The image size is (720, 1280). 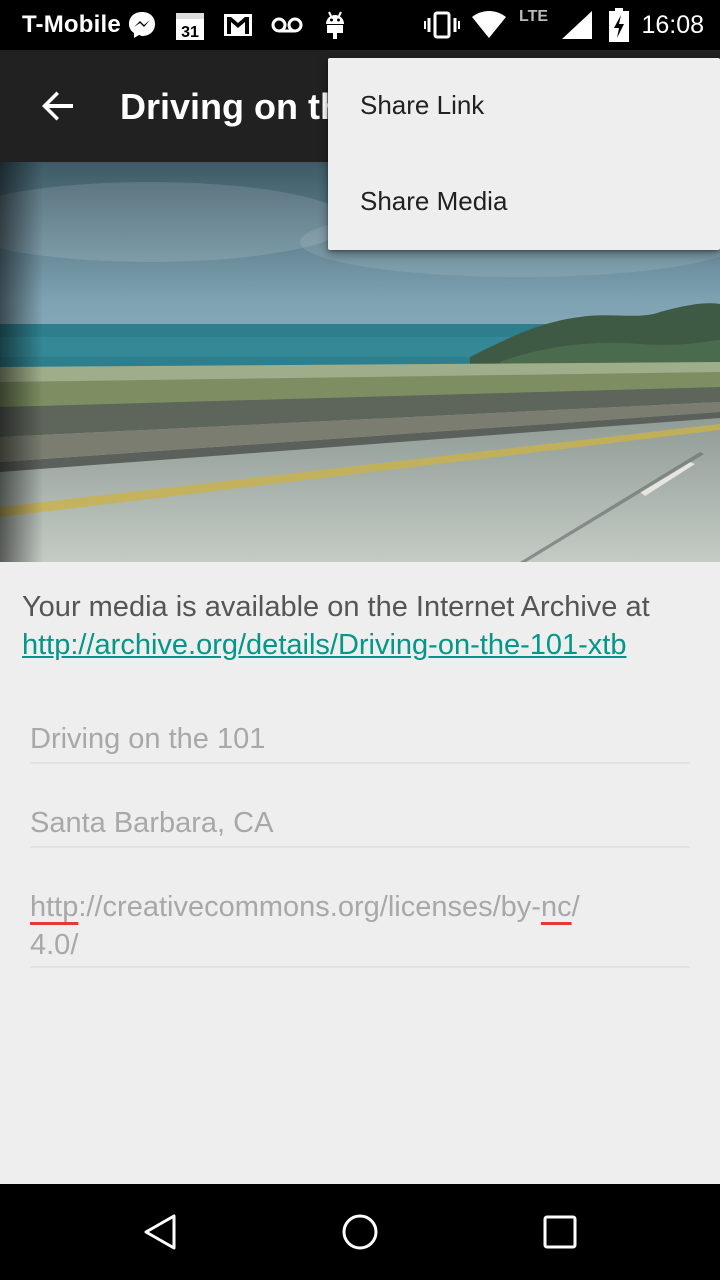 What do you see at coordinates (54, 945) in the screenshot?
I see `license-line-2: 4.0/` at bounding box center [54, 945].